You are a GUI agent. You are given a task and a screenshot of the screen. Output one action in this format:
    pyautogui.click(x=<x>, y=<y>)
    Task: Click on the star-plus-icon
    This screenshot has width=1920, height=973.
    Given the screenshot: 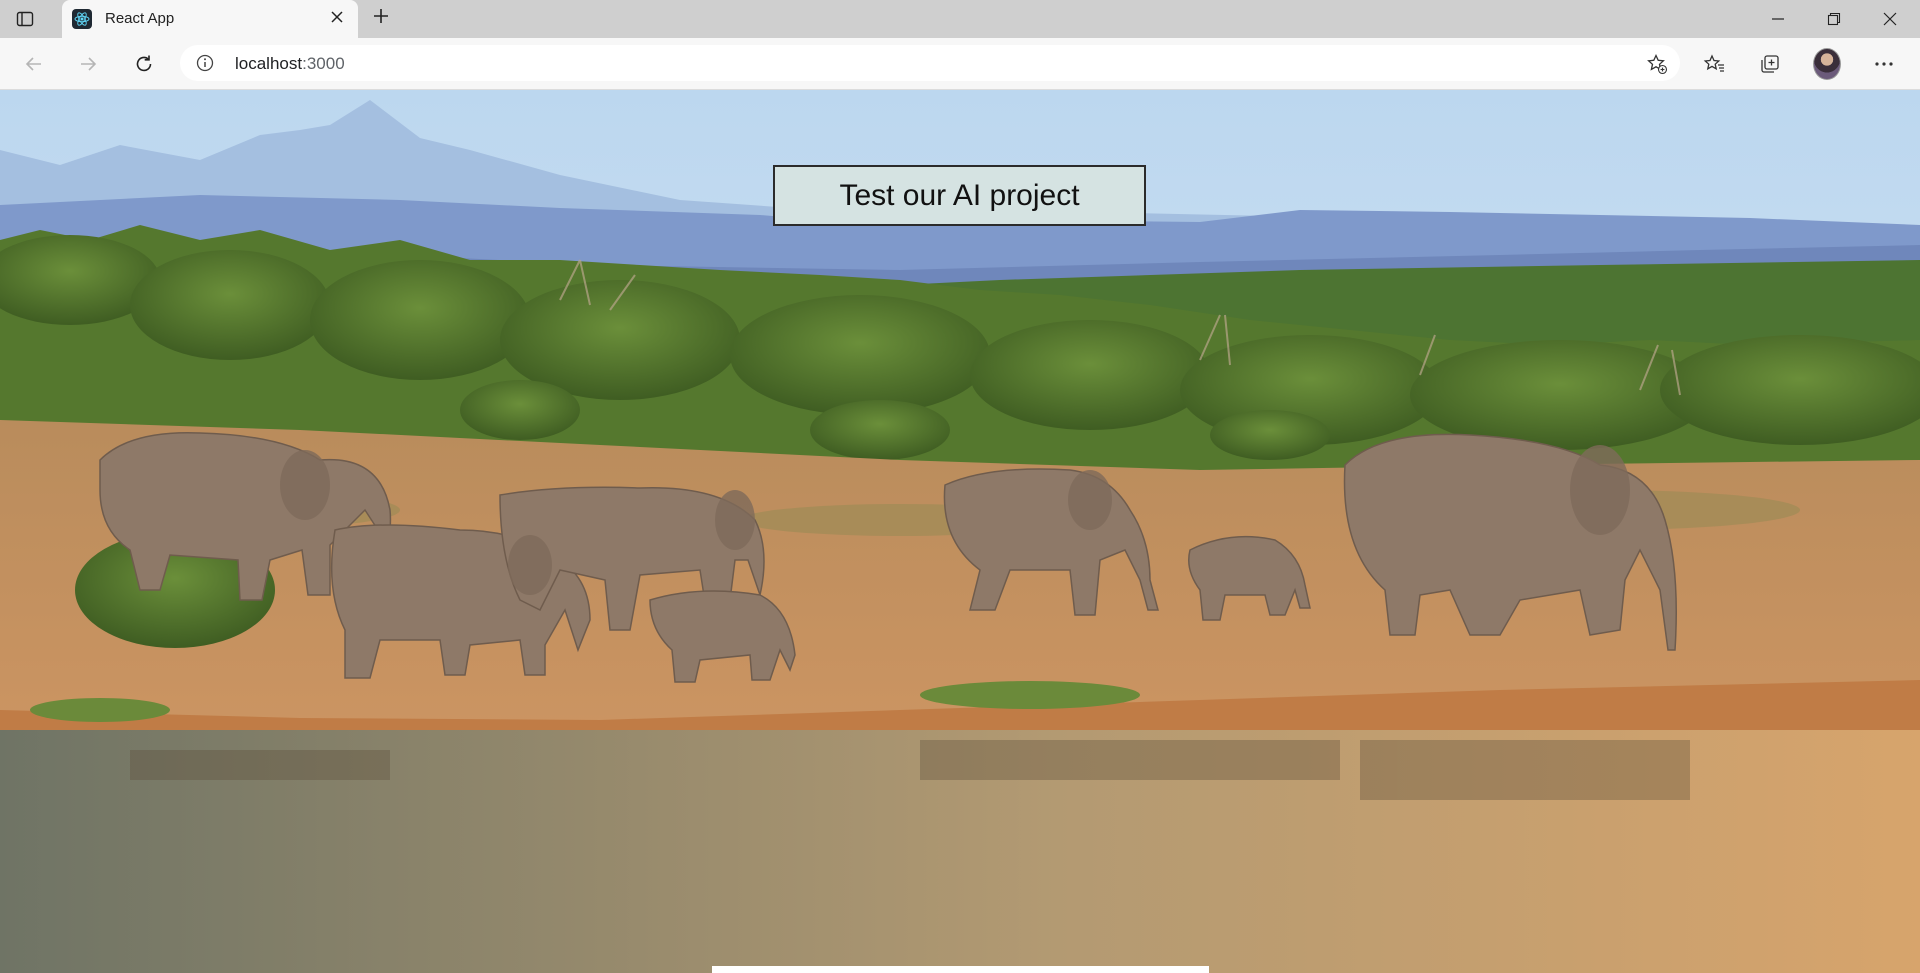 What is the action you would take?
    pyautogui.click(x=1657, y=64)
    